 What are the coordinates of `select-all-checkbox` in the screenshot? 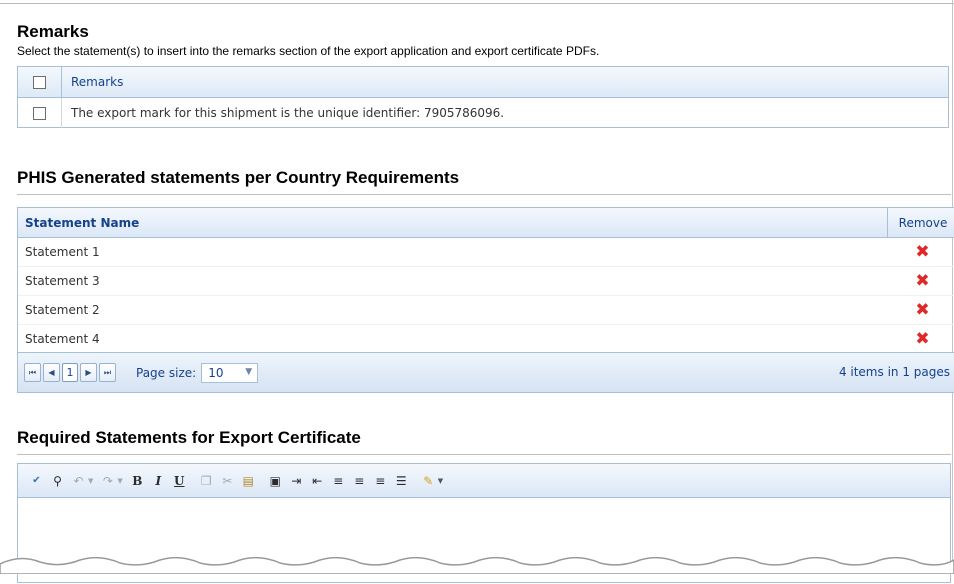 It's located at (39, 82).